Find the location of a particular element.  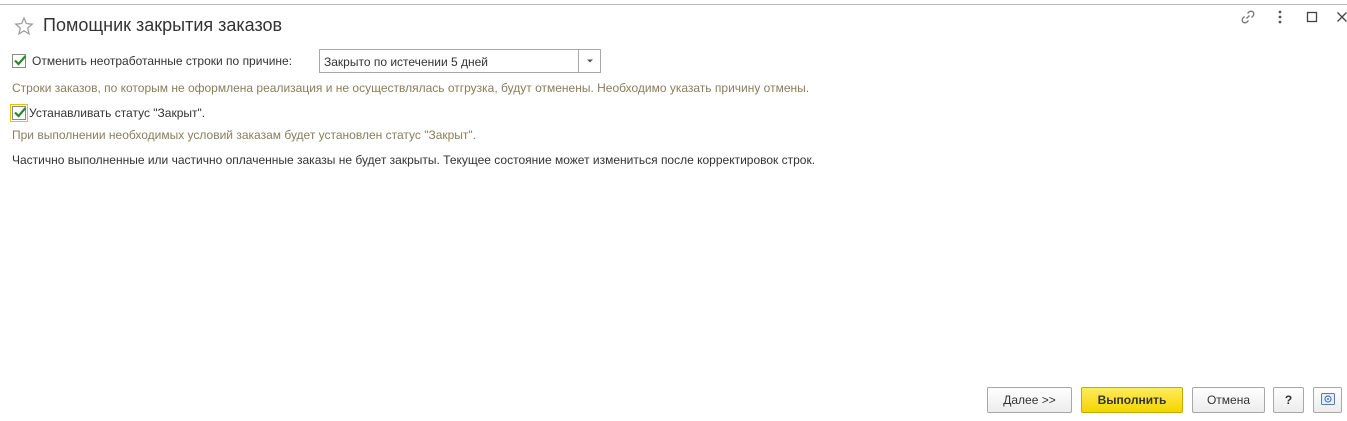

set-closed-checkbox is located at coordinates (19, 112).